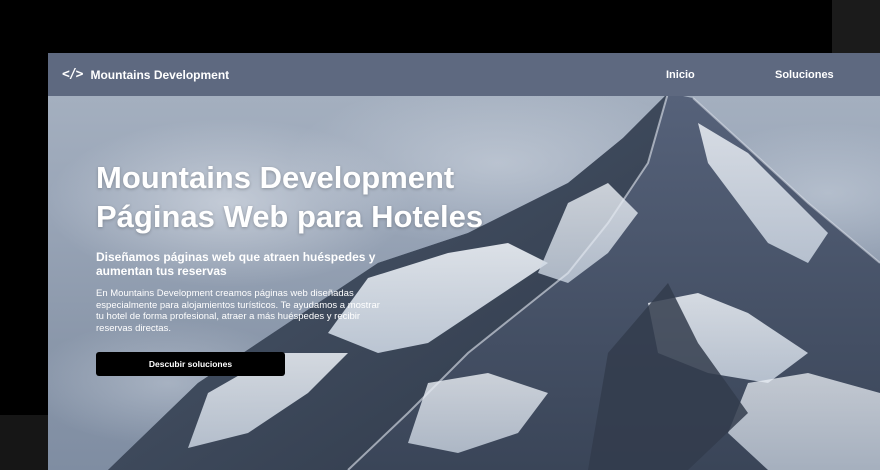 The image size is (880, 470). I want to click on discover-solutions-button: Descubir soluciones, so click(190, 364).